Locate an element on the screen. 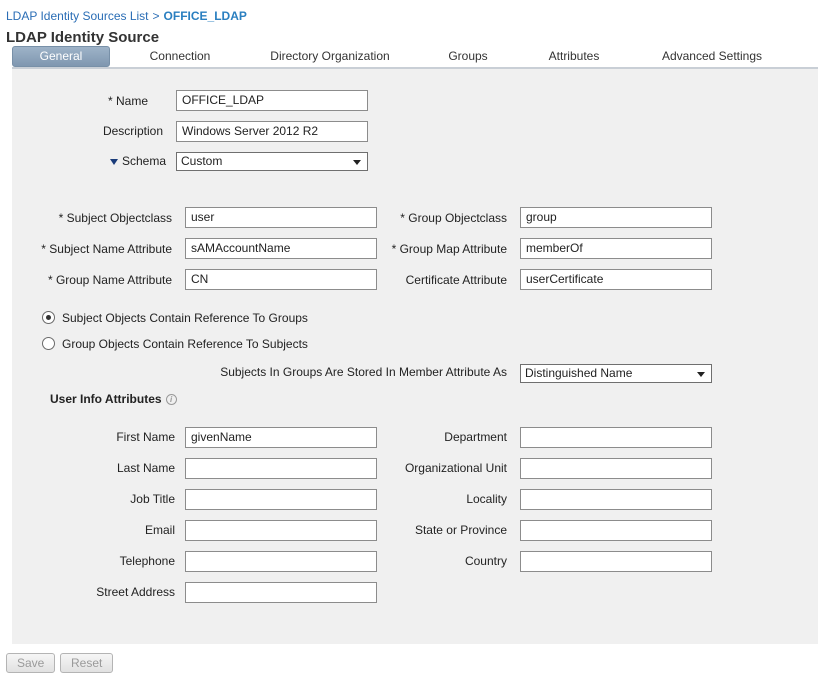 Image resolution: width=818 pixels, height=678 pixels. state-province-field is located at coordinates (616, 530).